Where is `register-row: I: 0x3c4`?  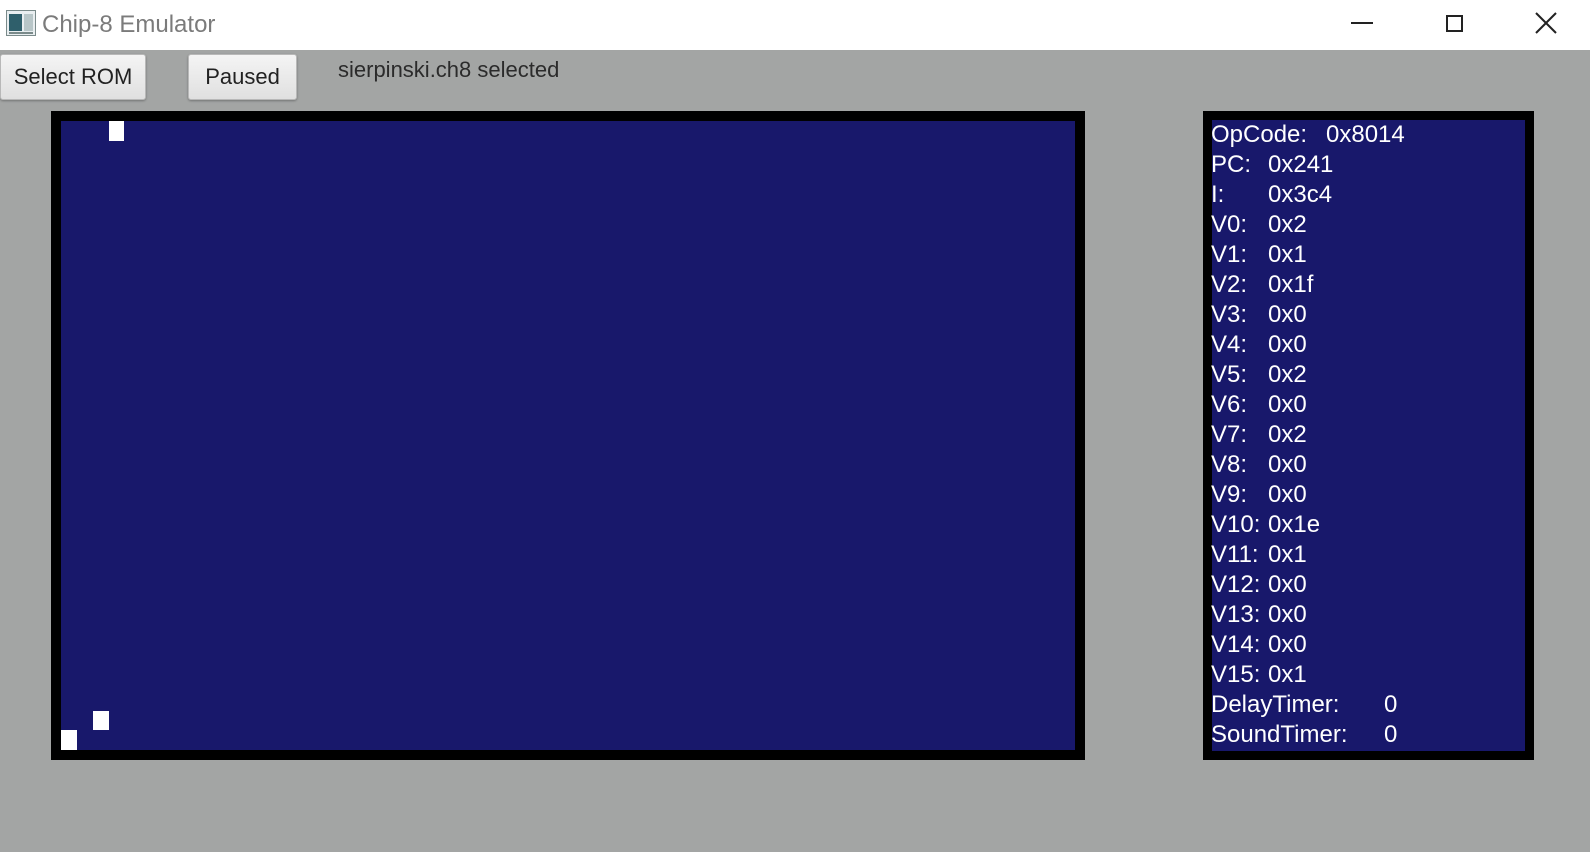
register-row: I: 0x3c4 is located at coordinates (1371, 195).